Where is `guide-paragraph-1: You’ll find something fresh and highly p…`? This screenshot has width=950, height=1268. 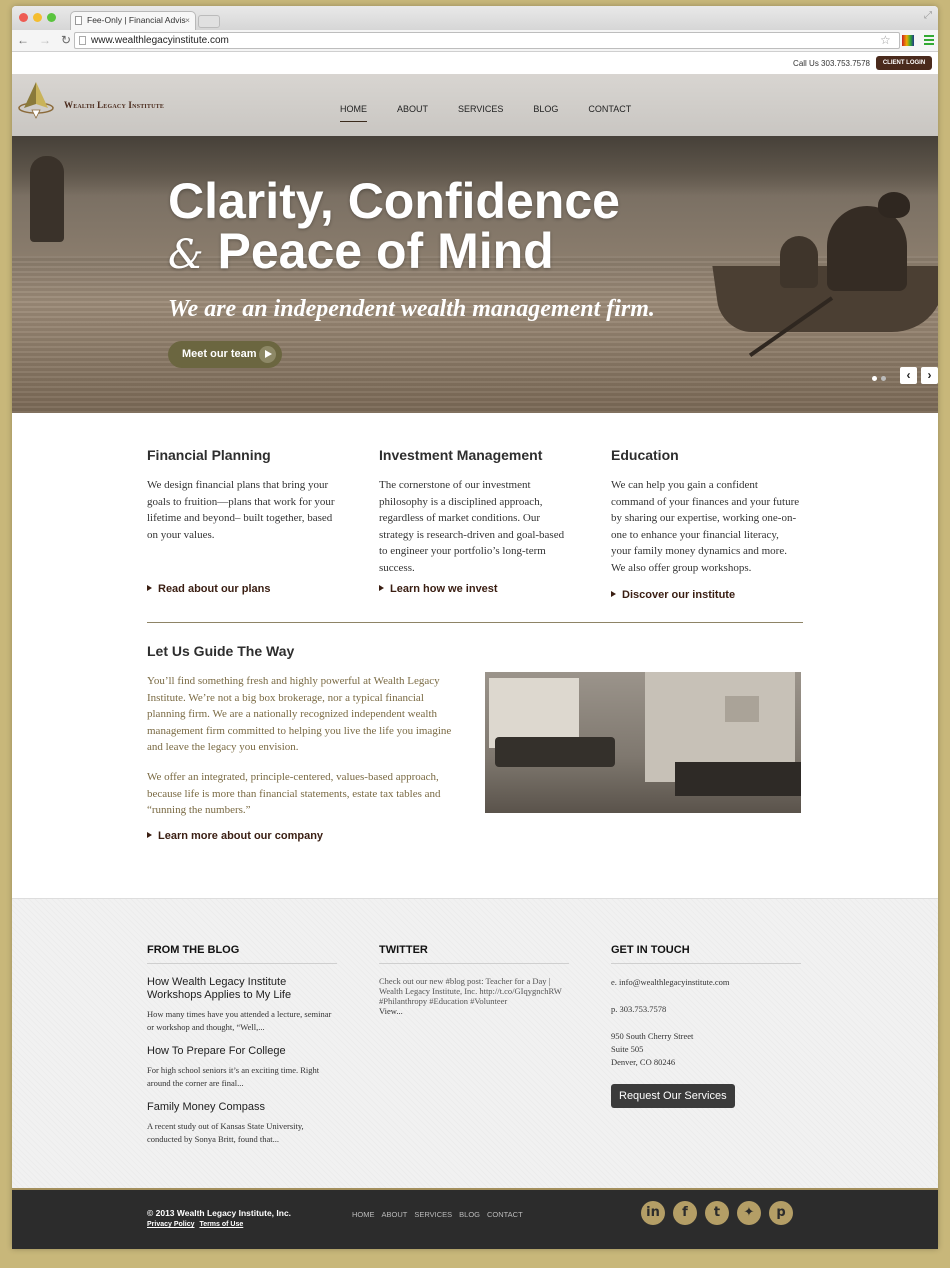 guide-paragraph-1: You’ll find something fresh and highly p… is located at coordinates (299, 714).